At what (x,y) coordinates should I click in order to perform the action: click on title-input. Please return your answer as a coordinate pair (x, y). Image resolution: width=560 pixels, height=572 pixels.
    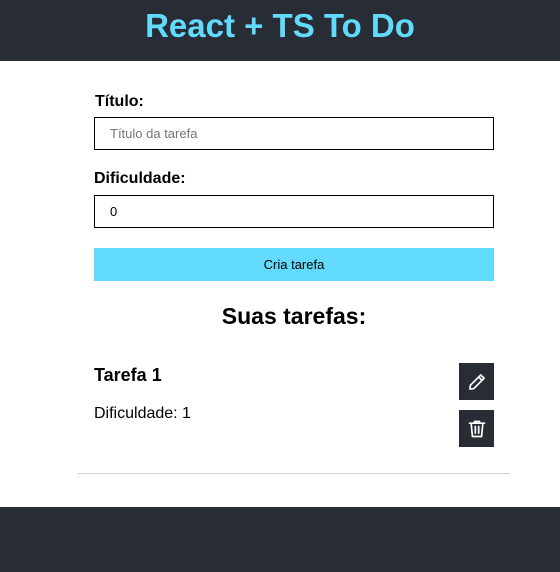
    Looking at the image, I should click on (294, 133).